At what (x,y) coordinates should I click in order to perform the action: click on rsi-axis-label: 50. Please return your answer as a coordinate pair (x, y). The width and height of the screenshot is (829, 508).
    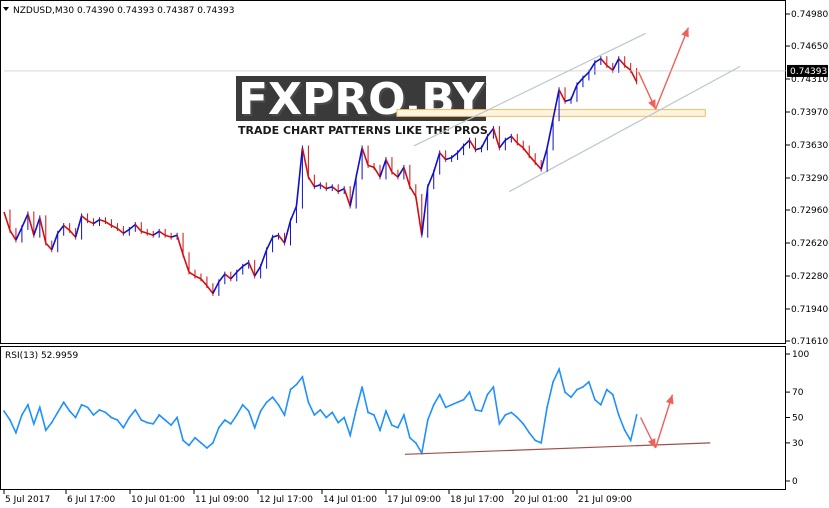
    Looking at the image, I should click on (798, 419).